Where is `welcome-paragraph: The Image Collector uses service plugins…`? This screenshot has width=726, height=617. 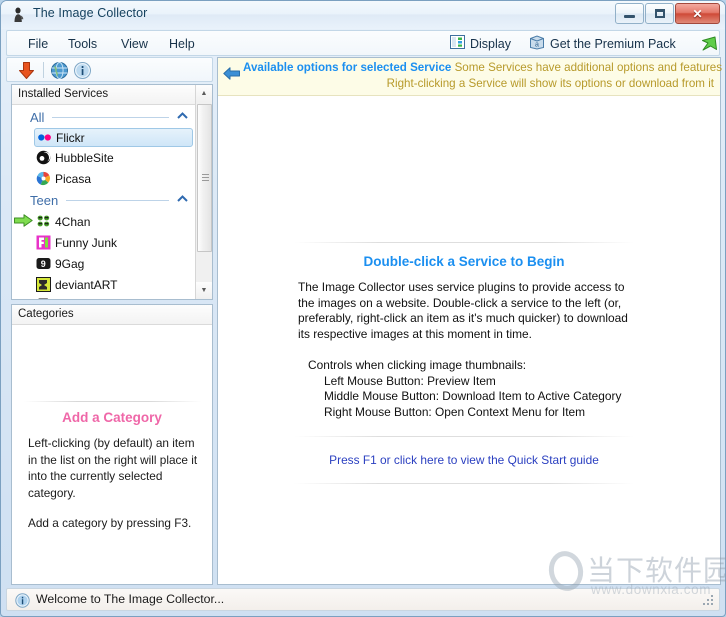
welcome-paragraph: The Image Collector uses service plugins… is located at coordinates (463, 310).